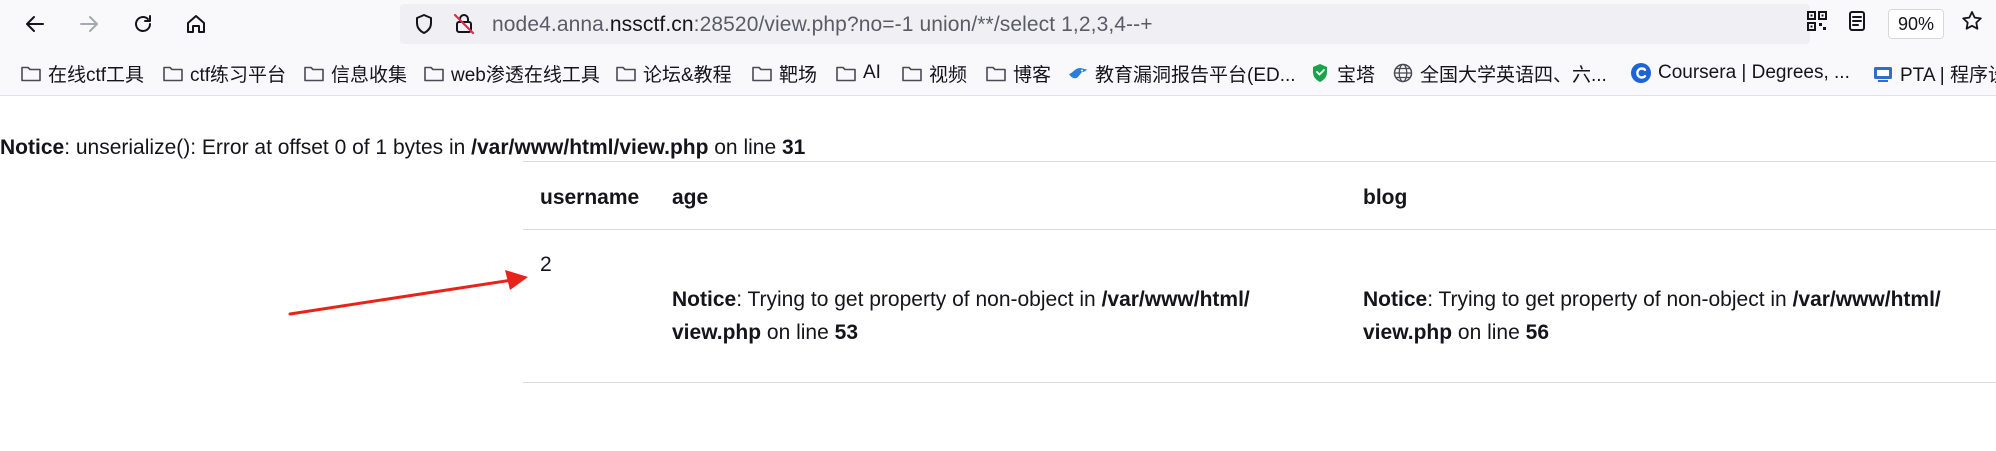  I want to click on globe-icon, so click(1403, 73).